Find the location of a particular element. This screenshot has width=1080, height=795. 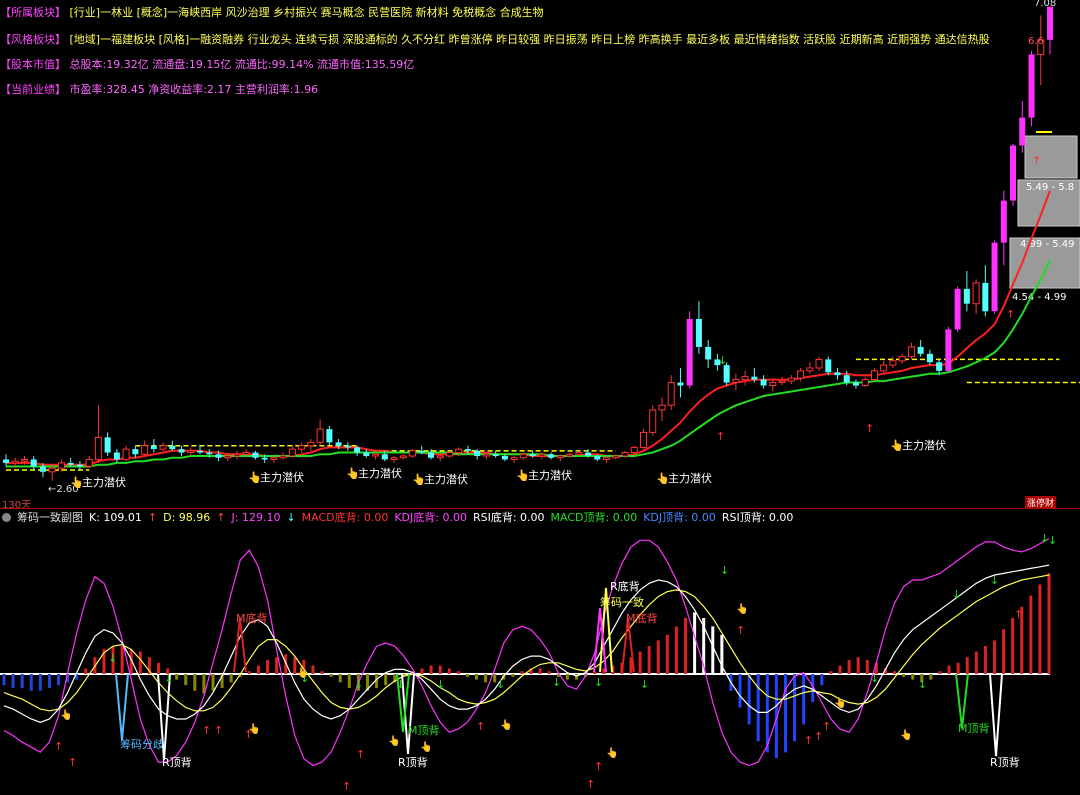

m-bottom-label-2: M底背 is located at coordinates (642, 618).